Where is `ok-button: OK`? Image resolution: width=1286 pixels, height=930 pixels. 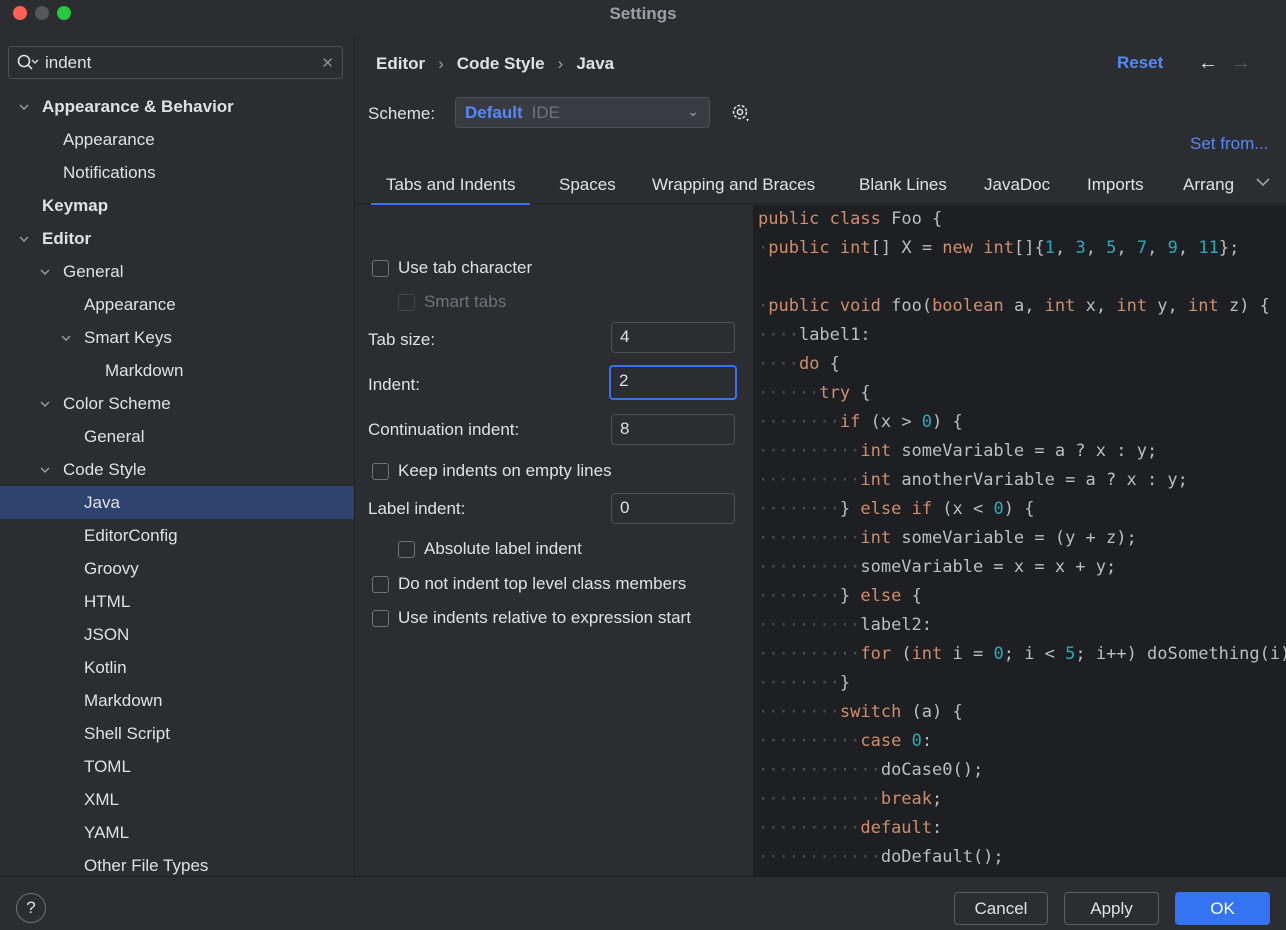
ok-button: OK is located at coordinates (1222, 908).